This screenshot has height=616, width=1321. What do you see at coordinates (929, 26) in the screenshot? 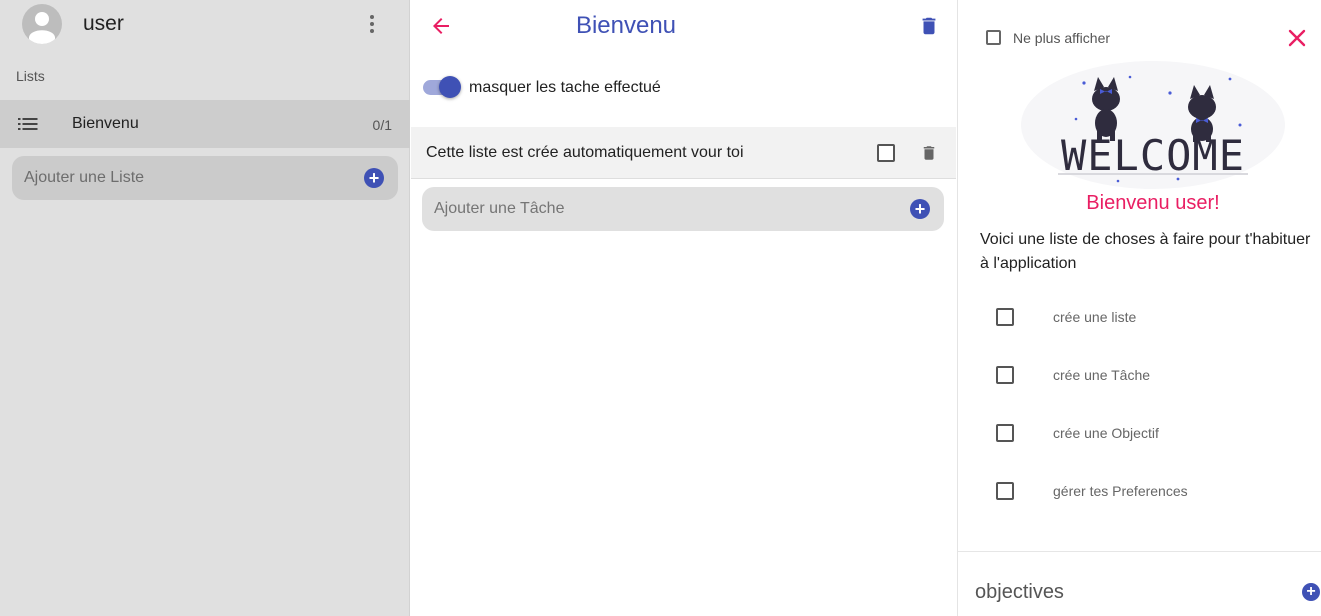
I see `delete-icon` at bounding box center [929, 26].